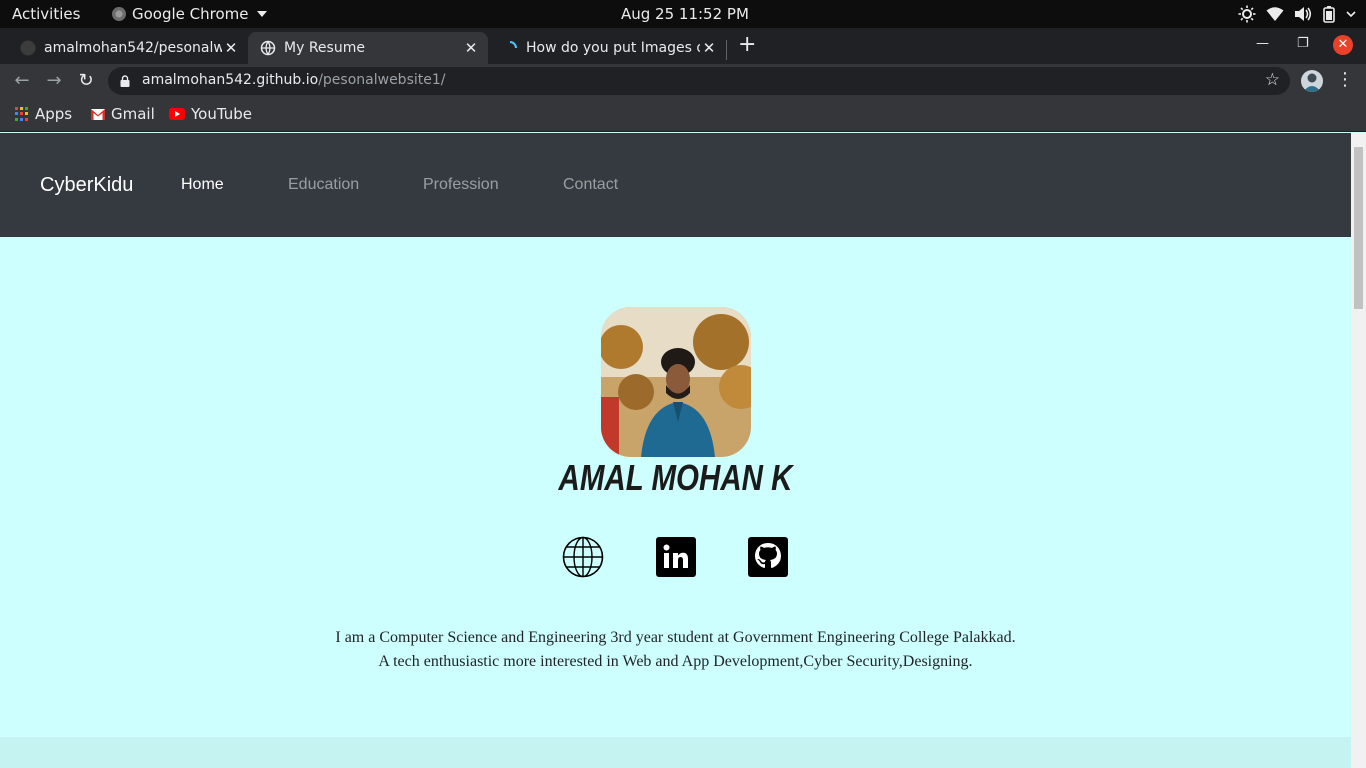 This screenshot has width=1366, height=768. Describe the element at coordinates (268, 48) in the screenshot. I see `globe-favicon-icon` at that location.